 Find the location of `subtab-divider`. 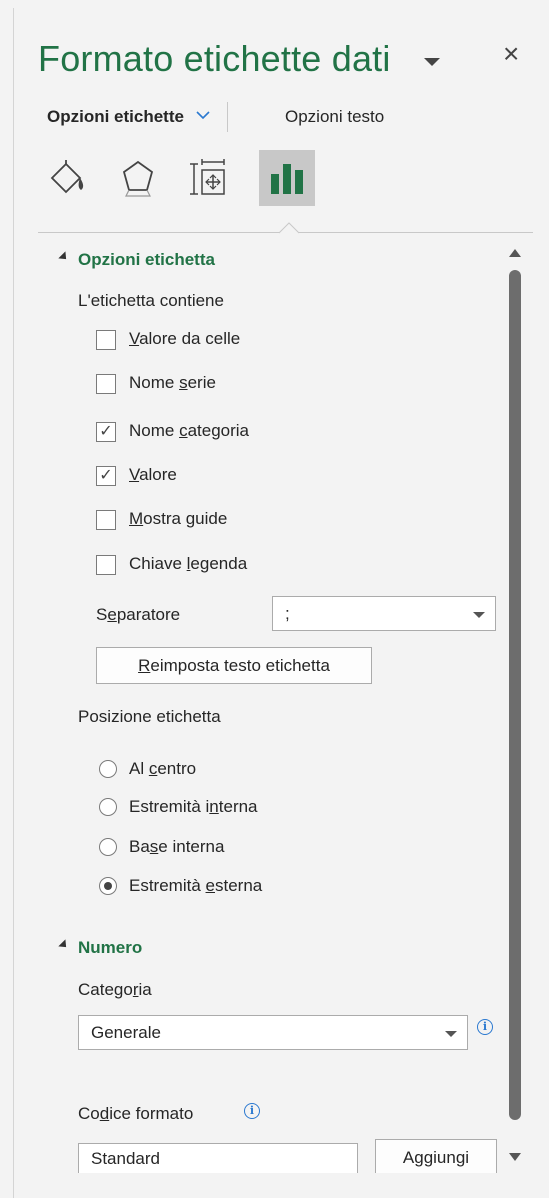

subtab-divider is located at coordinates (227, 117).